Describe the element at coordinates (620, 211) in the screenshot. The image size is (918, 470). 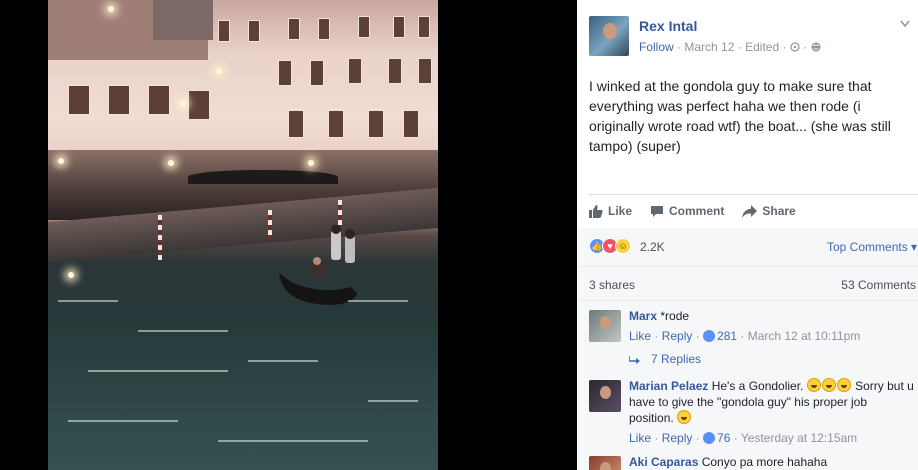
I see `like-label: Like` at that location.